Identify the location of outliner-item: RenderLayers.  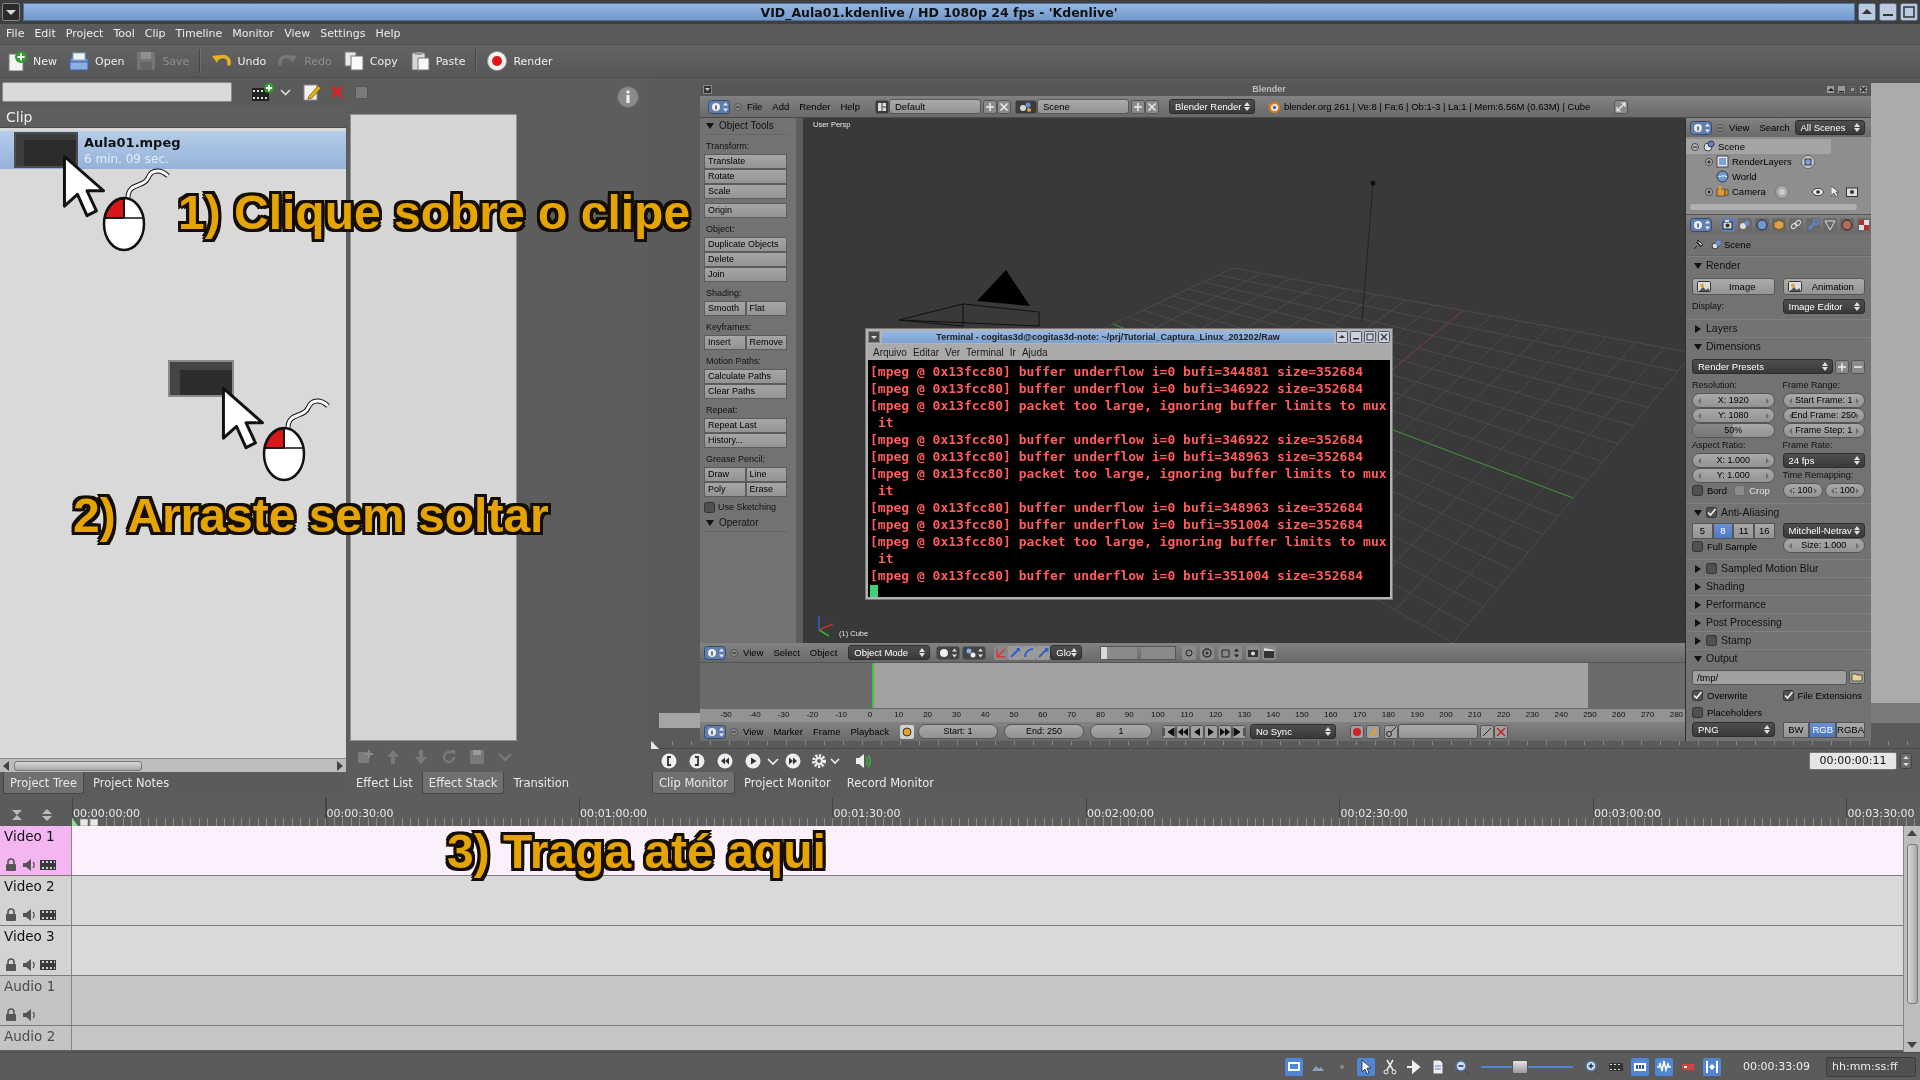
(1778, 161).